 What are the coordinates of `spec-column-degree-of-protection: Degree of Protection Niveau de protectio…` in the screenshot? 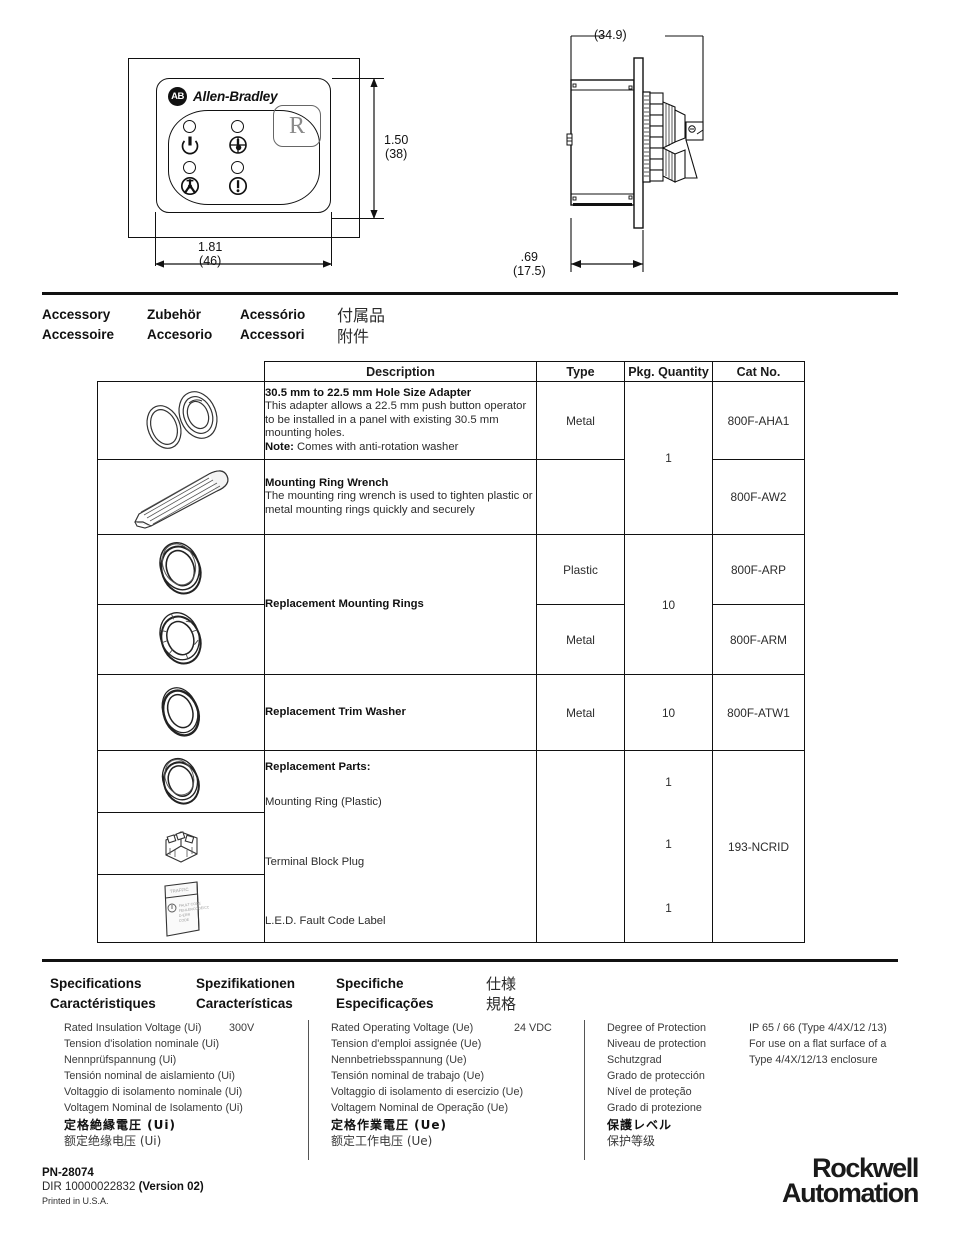 It's located at (749, 1090).